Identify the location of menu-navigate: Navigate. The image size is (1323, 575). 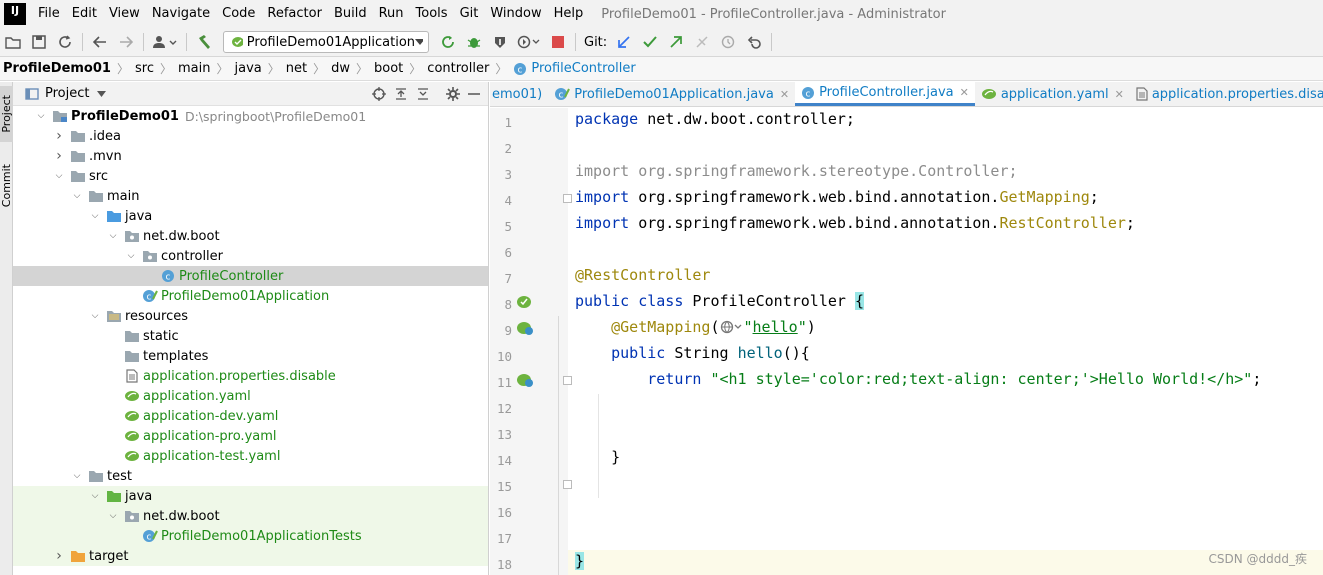
(181, 14).